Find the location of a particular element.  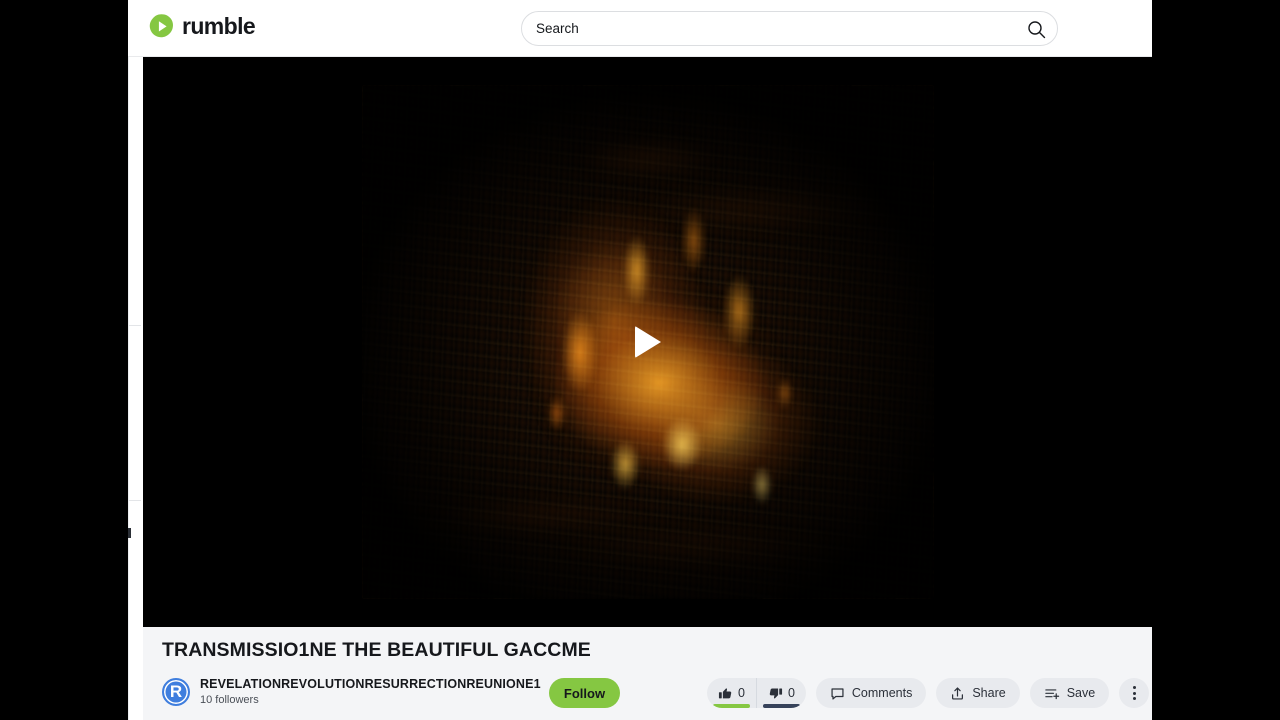

thumbs-down-icon is located at coordinates (775, 693).